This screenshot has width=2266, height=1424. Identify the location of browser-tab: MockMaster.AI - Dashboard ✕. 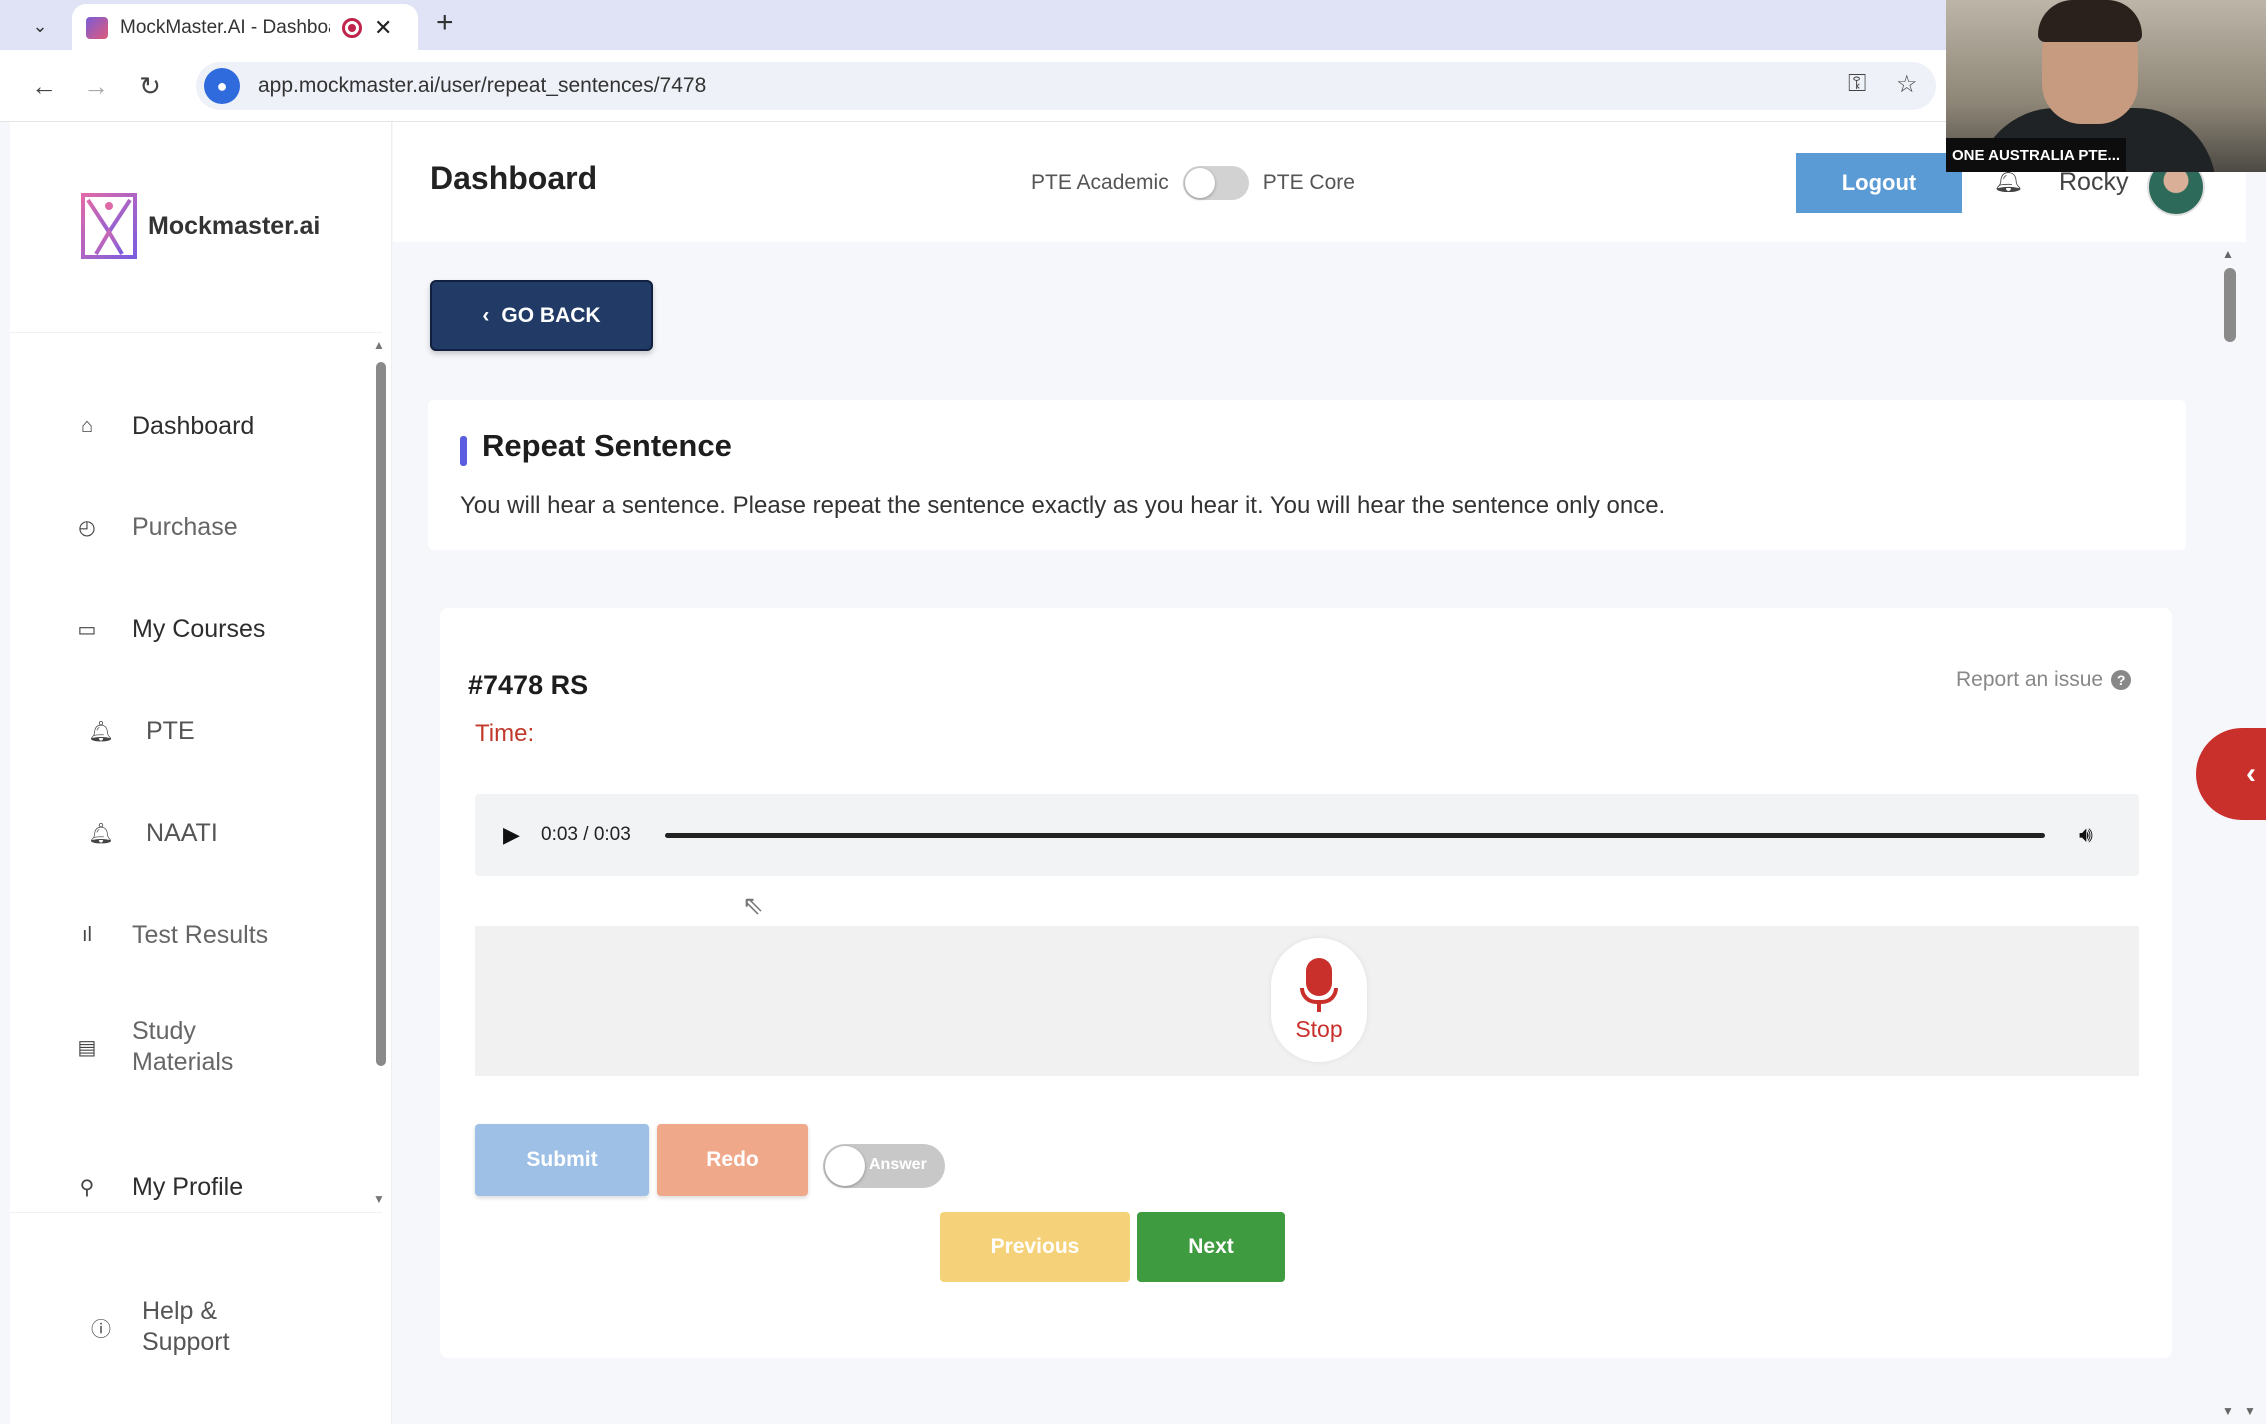
(245, 28).